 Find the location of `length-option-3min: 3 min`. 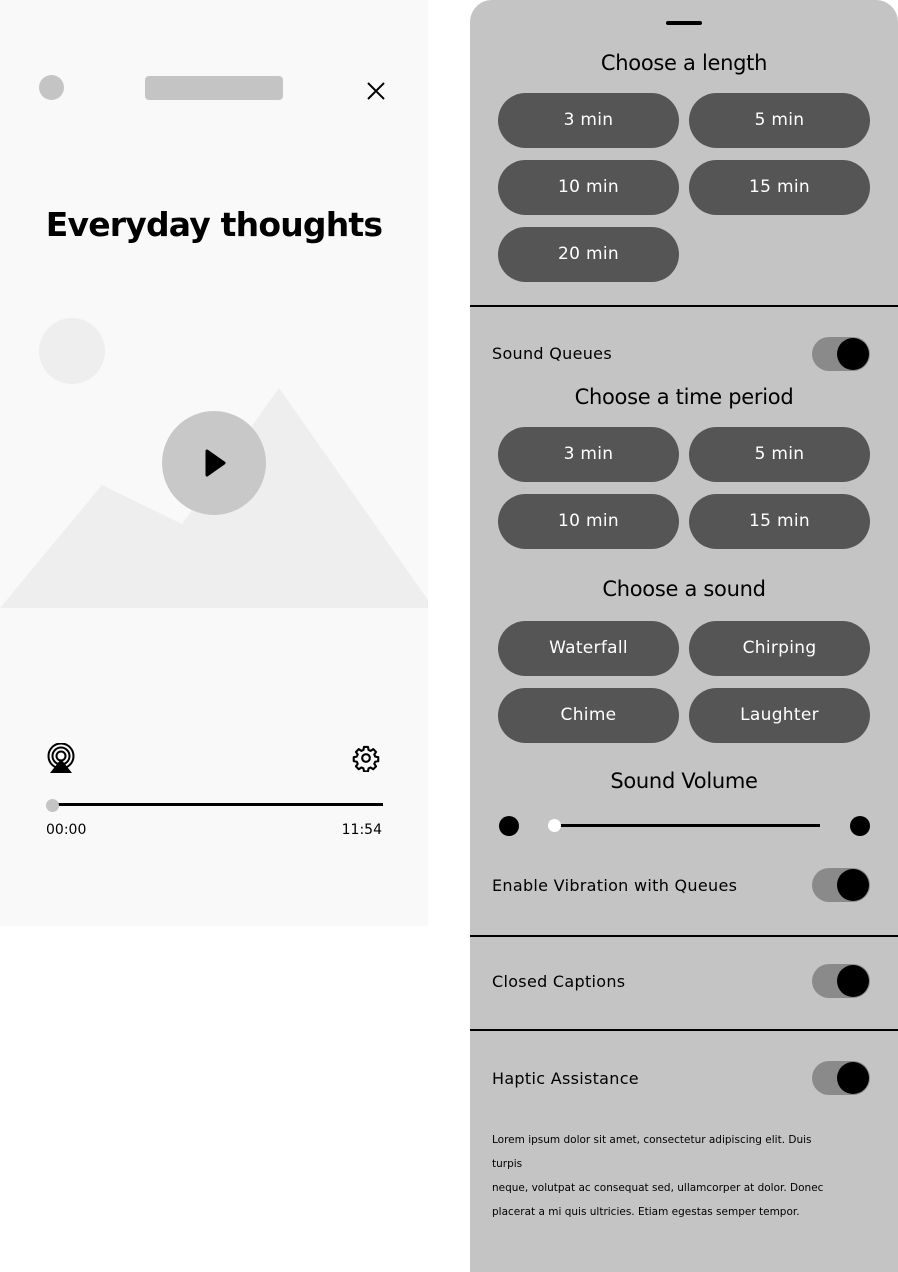

length-option-3min: 3 min is located at coordinates (588, 120).